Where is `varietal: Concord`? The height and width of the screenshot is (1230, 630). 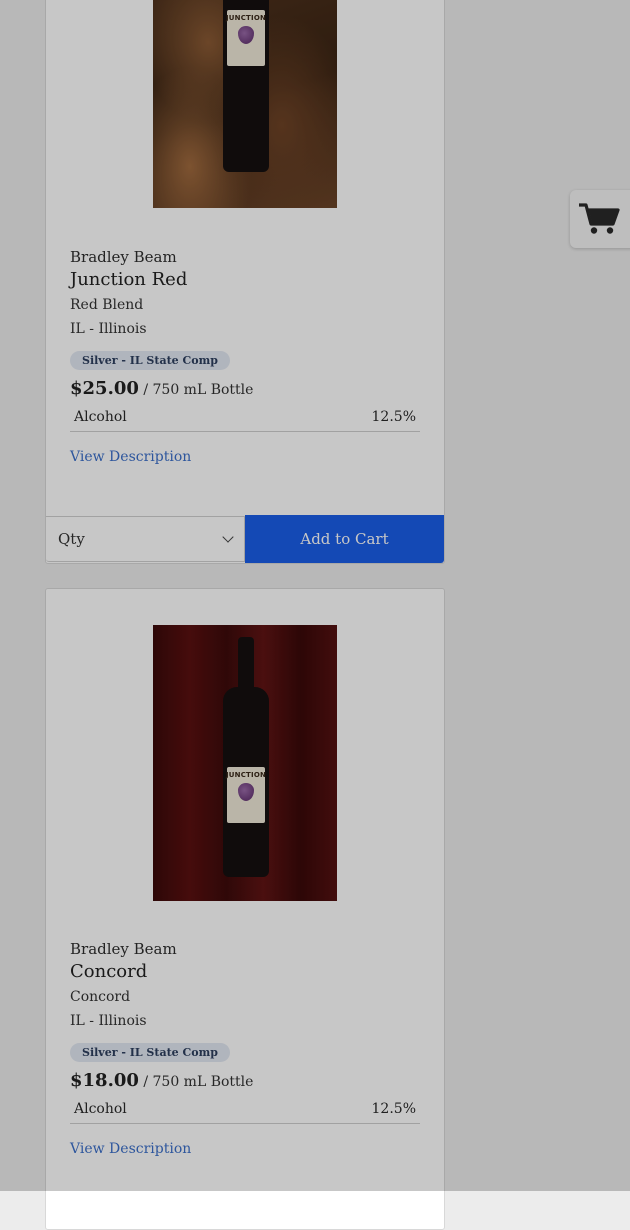
varietal: Concord is located at coordinates (100, 997).